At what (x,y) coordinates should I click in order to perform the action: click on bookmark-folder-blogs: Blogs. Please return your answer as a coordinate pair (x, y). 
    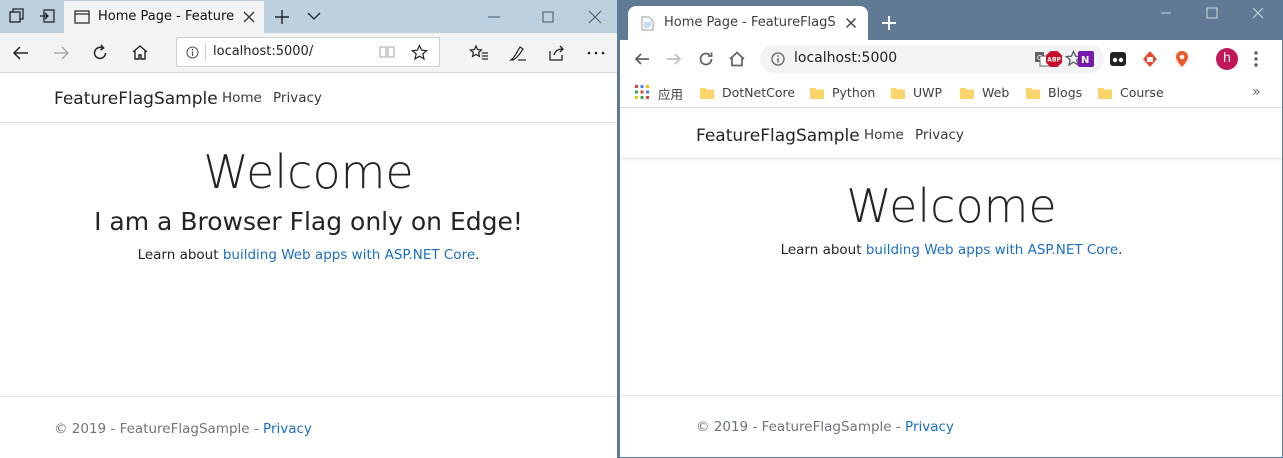
    Looking at the image, I should click on (1054, 93).